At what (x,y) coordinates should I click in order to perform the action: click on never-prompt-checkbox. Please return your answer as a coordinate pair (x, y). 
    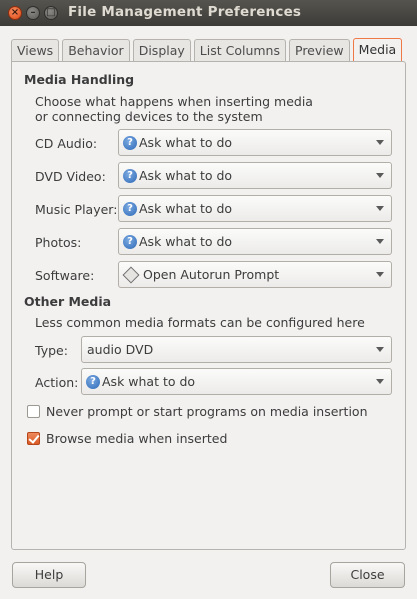
    Looking at the image, I should click on (33, 411).